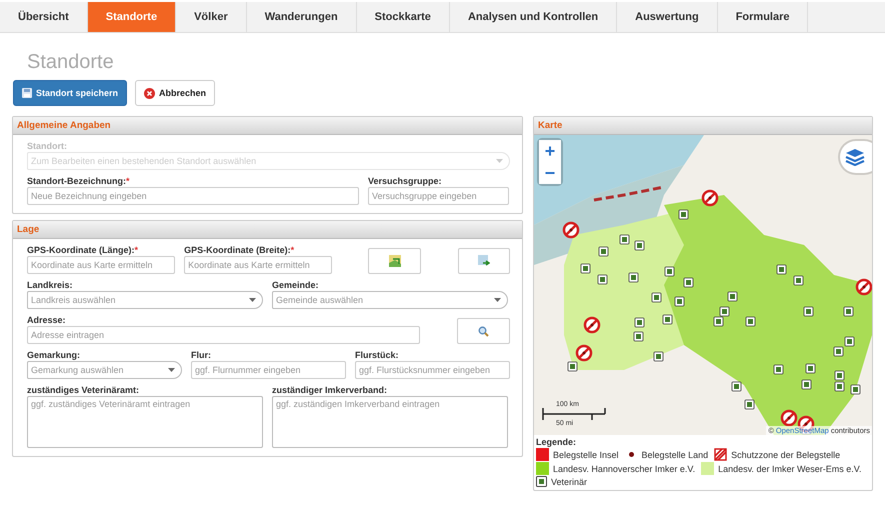 This screenshot has width=885, height=510. What do you see at coordinates (83, 250) in the screenshot?
I see `field-label: GPS-Koordinate (Länge):*` at bounding box center [83, 250].